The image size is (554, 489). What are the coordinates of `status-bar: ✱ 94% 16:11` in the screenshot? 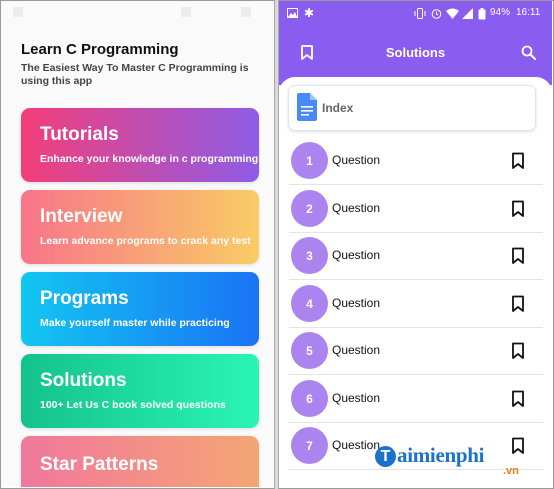 It's located at (415, 14).